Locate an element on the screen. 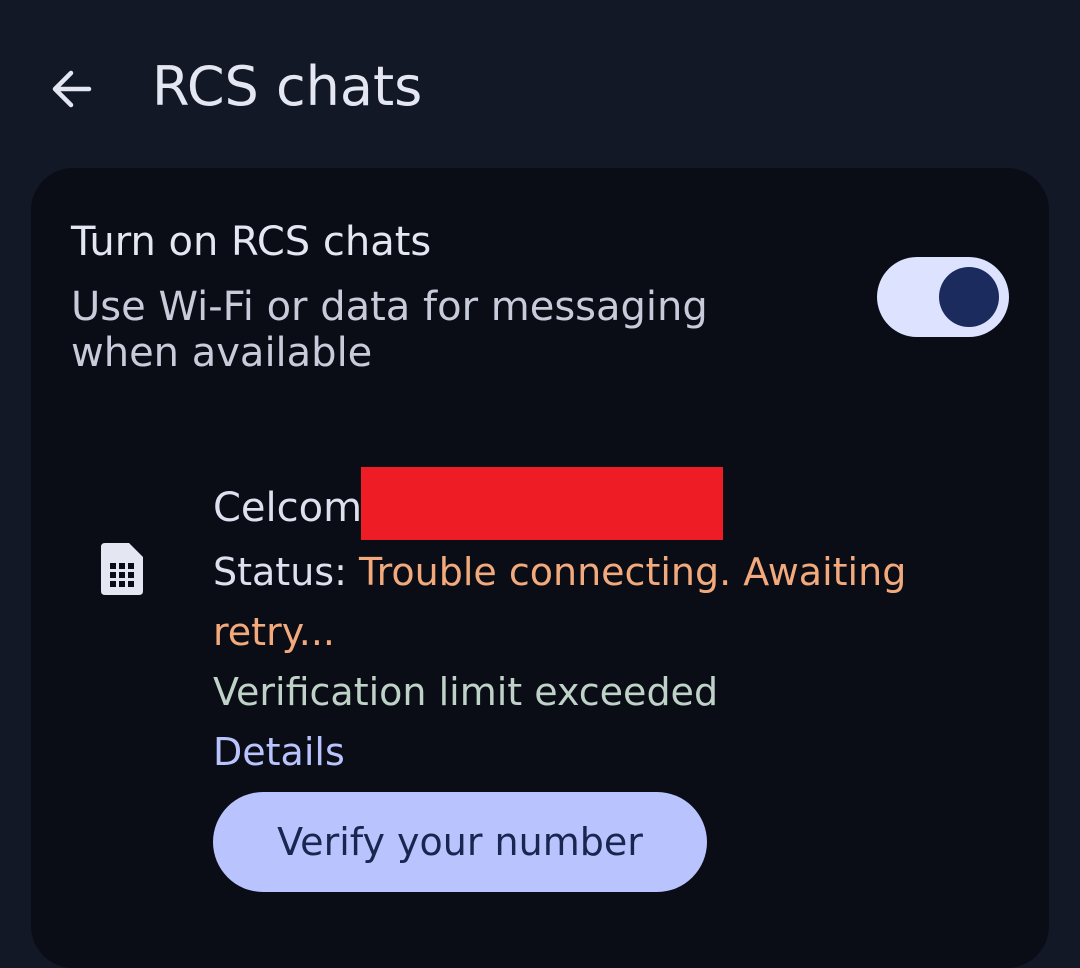  rcs-toggle is located at coordinates (943, 297).